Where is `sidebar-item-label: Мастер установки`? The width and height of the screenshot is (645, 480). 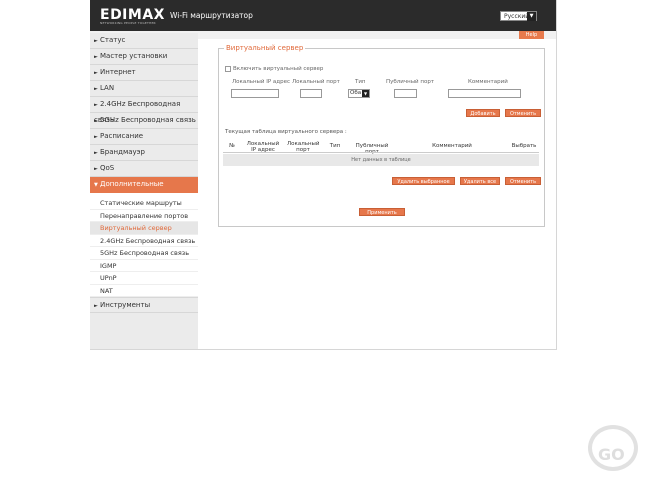
sidebar-item-label: Мастер установки is located at coordinates (134, 56).